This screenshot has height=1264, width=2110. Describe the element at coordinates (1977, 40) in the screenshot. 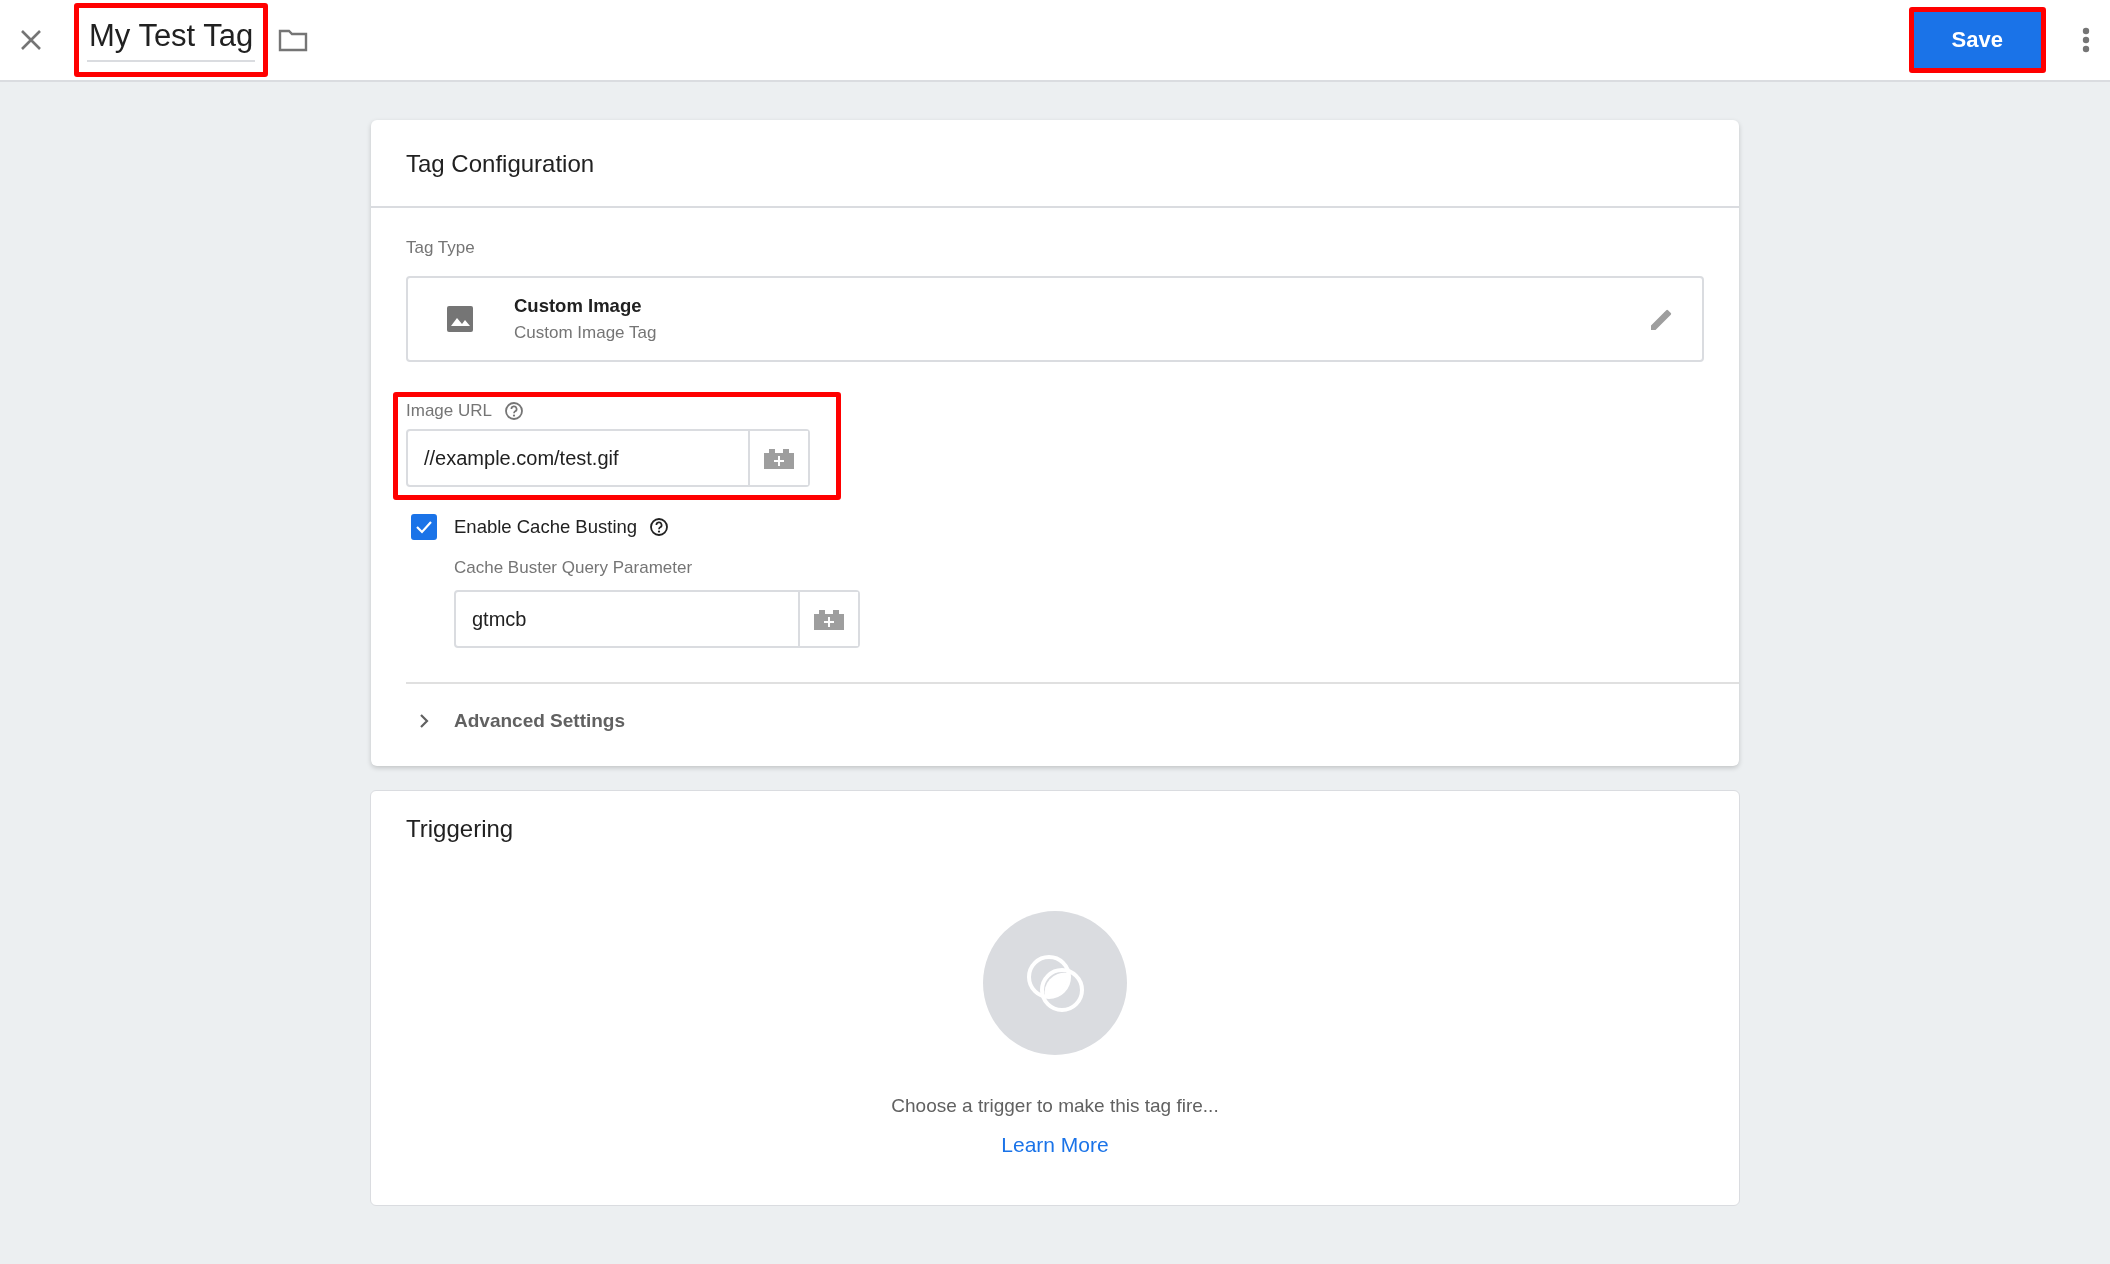

I see `save-button: Save` at that location.